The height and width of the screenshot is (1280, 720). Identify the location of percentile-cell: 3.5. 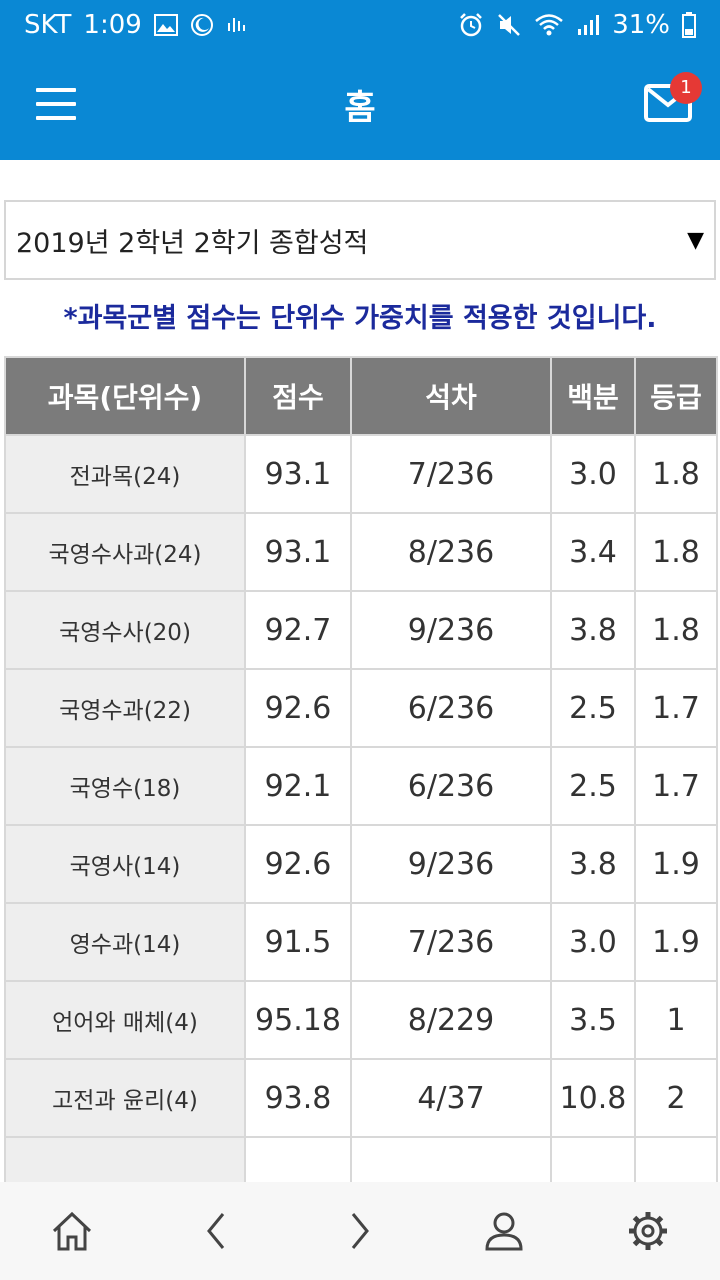
(593, 1020).